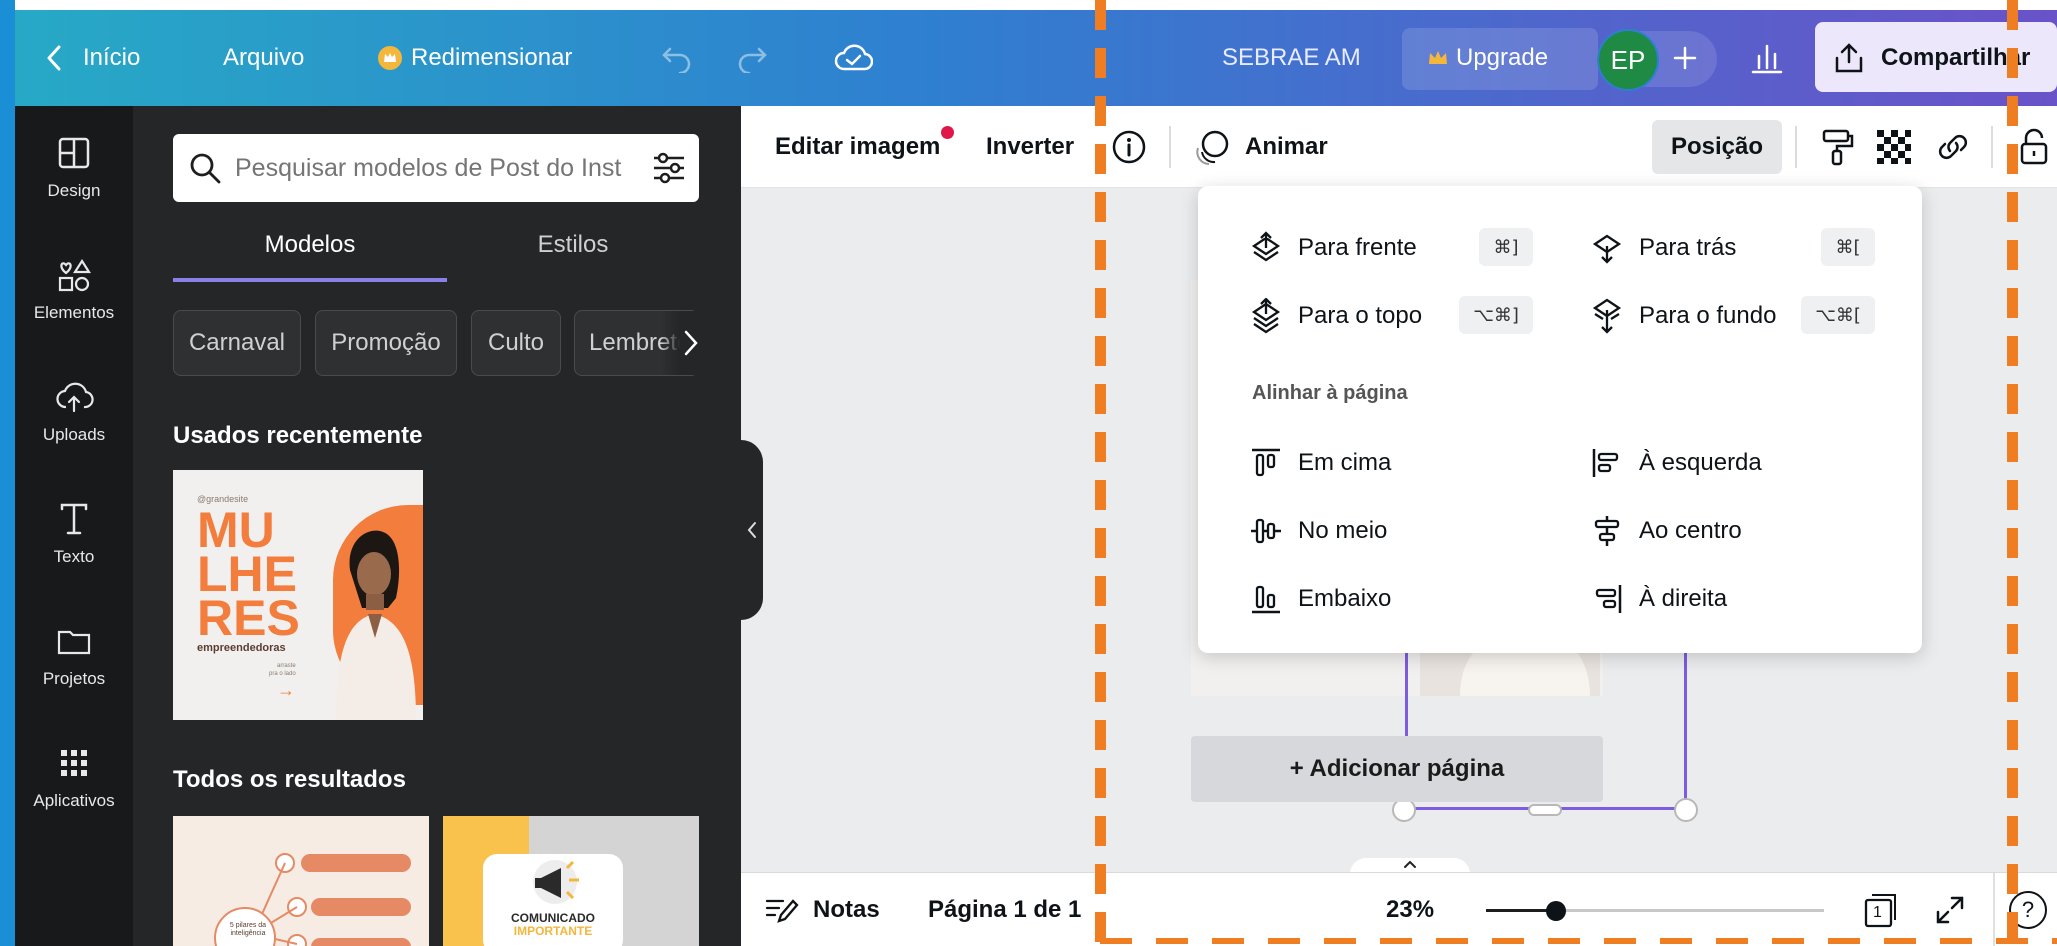  I want to click on toolbar-divider, so click(1170, 147).